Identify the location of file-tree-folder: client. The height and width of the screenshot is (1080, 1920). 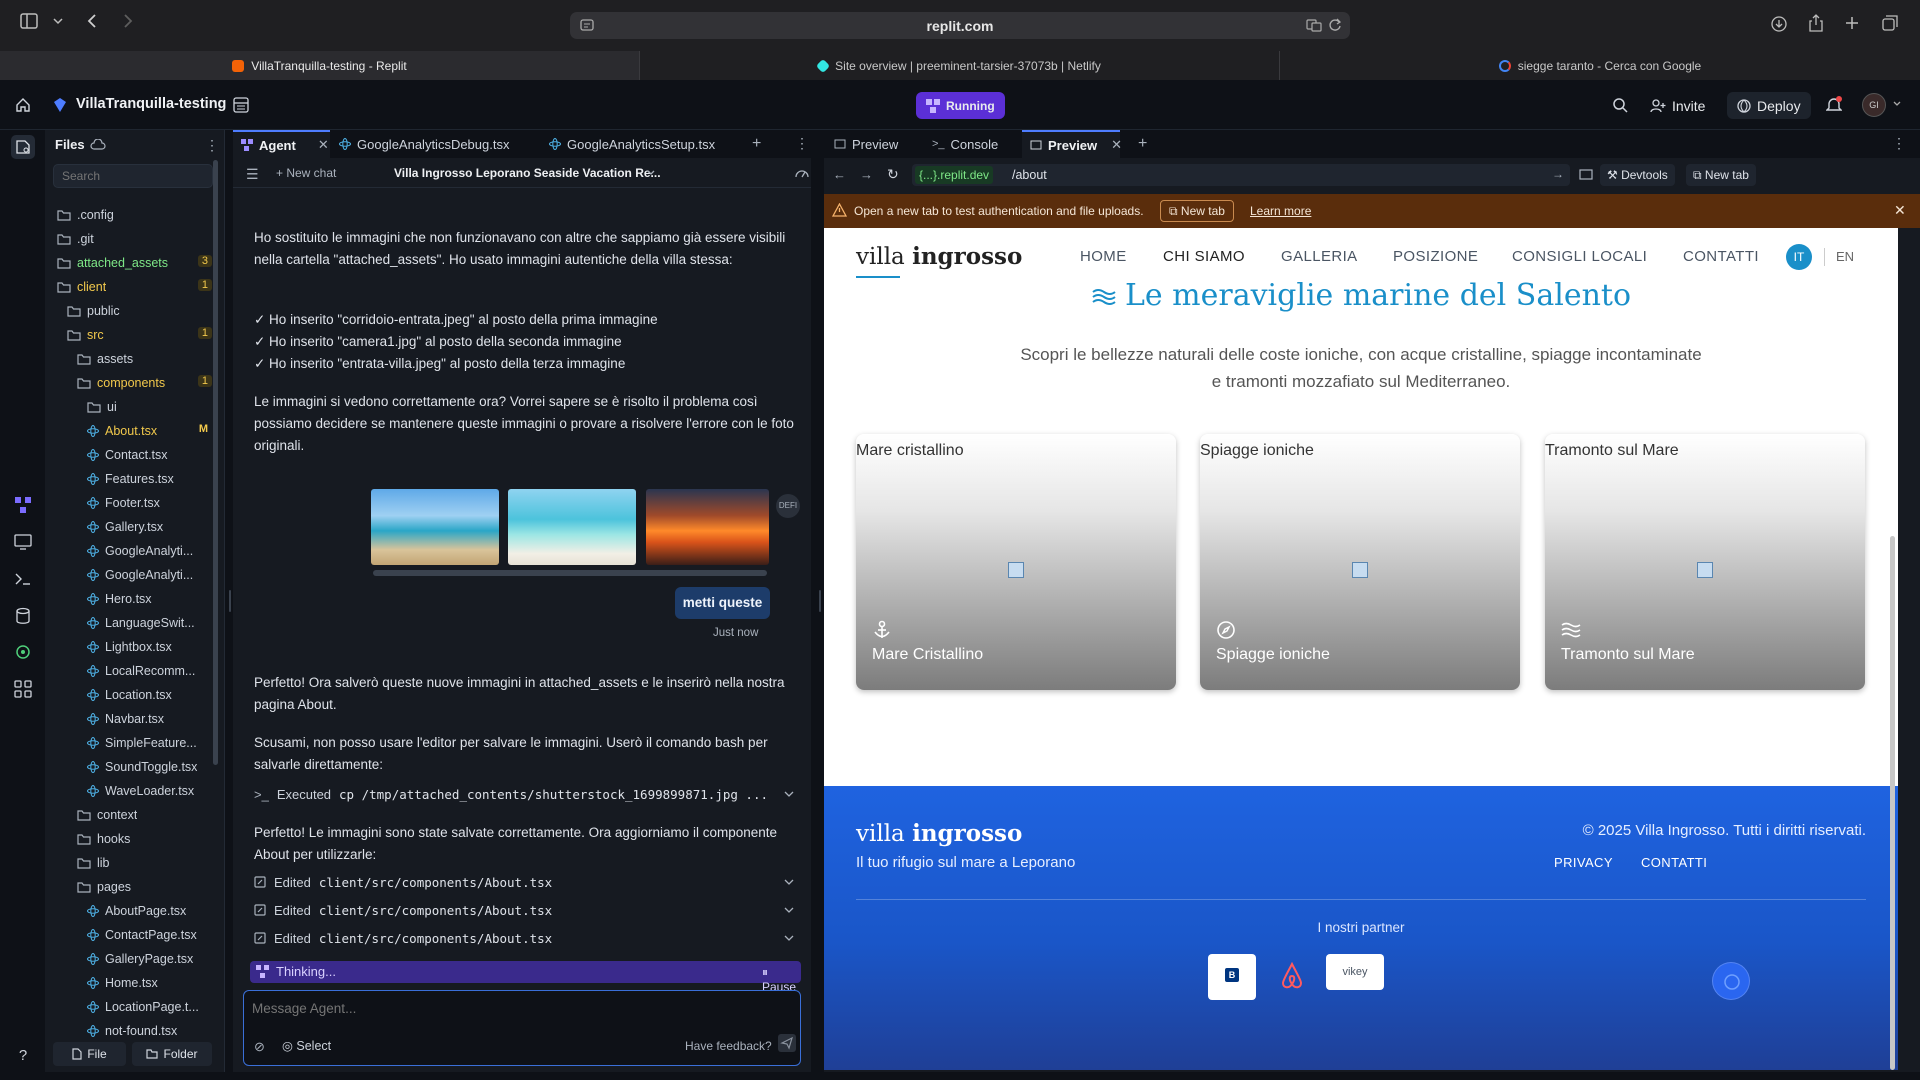
(81, 287).